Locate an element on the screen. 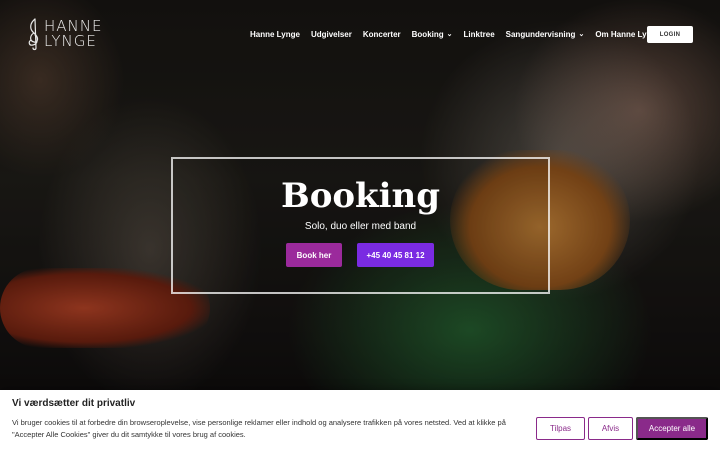 This screenshot has width=720, height=450. nav-item-booking: Booking ⌄ is located at coordinates (432, 34).